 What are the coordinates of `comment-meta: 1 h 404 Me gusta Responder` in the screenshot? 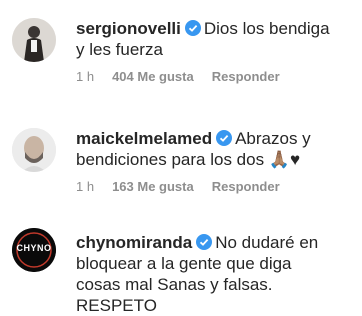 It's located at (217, 76).